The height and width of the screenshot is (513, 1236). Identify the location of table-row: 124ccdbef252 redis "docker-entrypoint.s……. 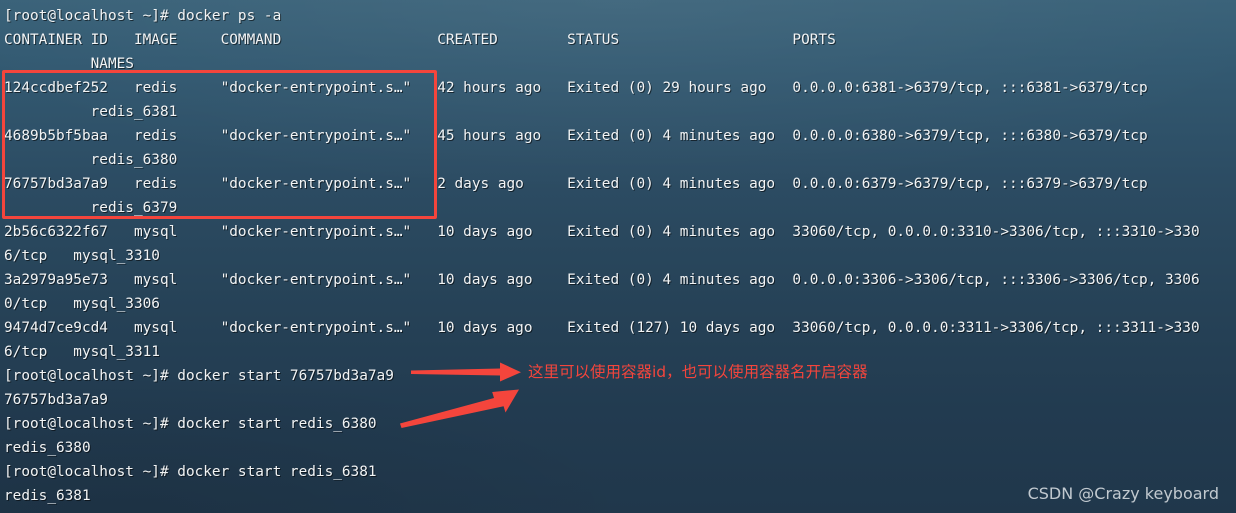
(620, 88).